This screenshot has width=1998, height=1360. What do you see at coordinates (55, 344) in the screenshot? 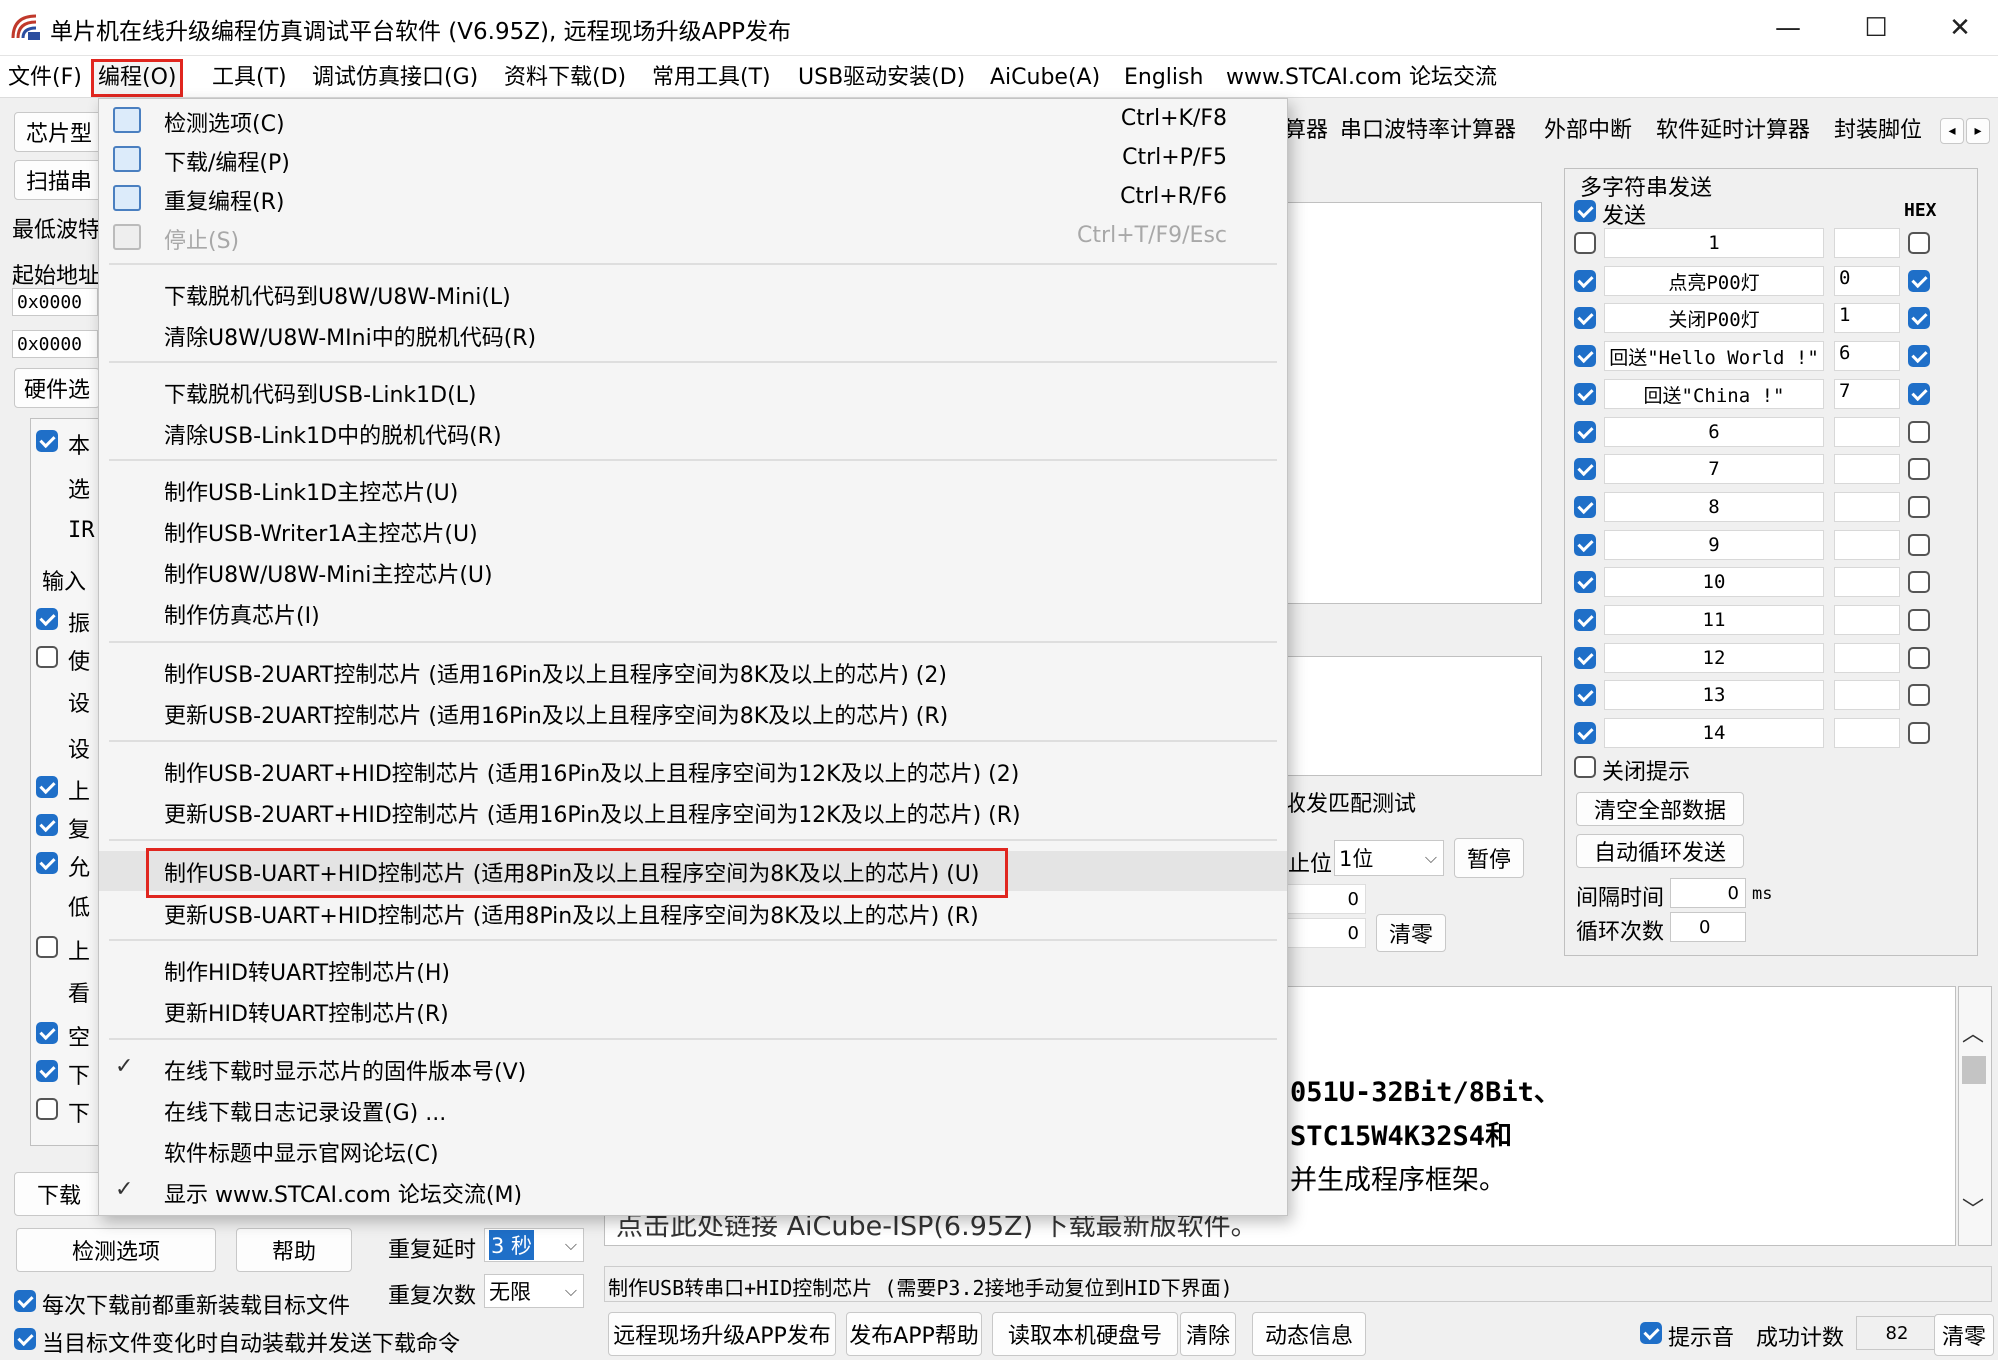
I see `end-addr-input: 0x0000` at bounding box center [55, 344].